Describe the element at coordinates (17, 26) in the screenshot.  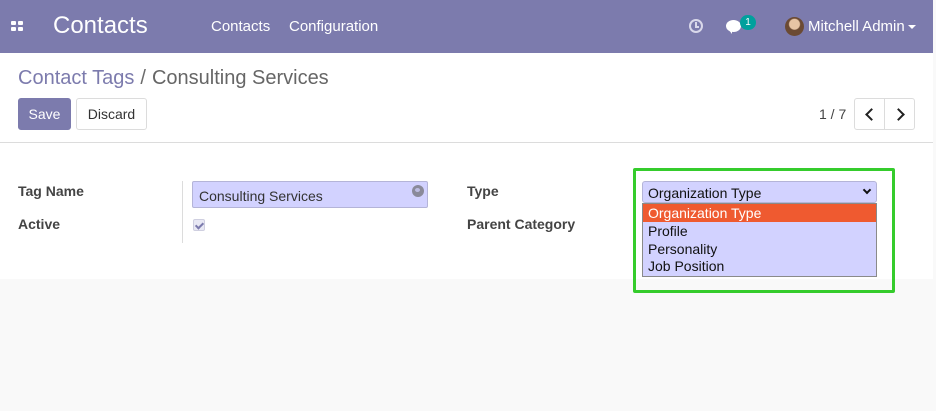
I see `apps-menu-icon` at that location.